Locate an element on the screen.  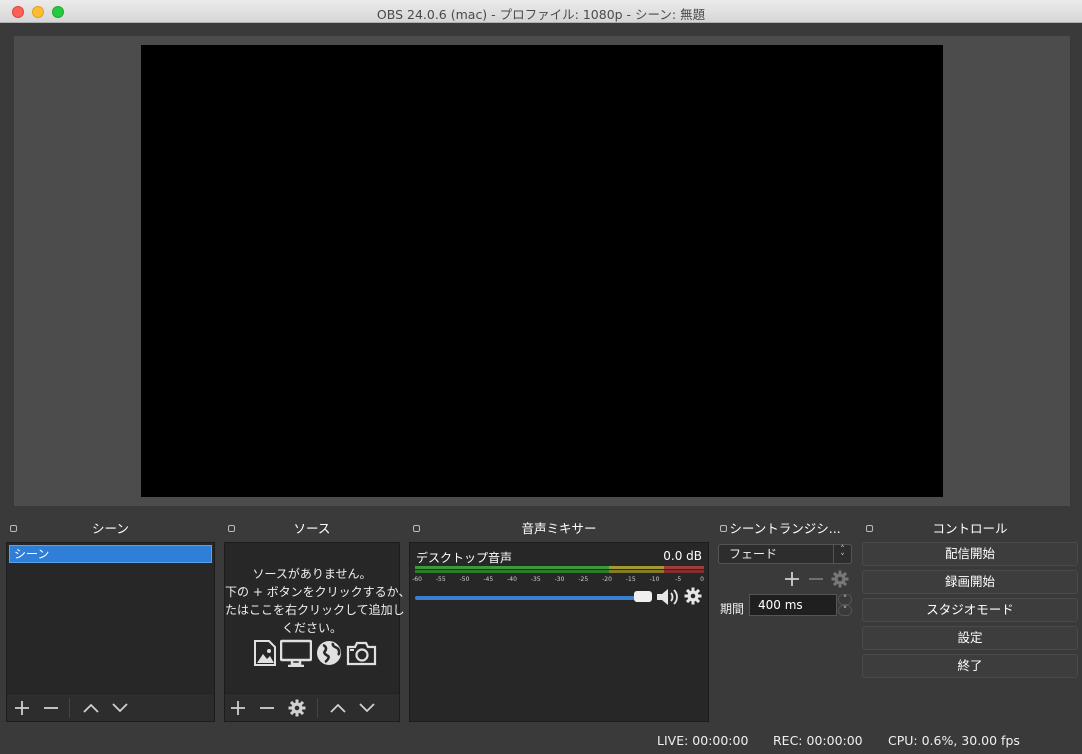
scene-transitions-panel: フェード ˄ ˅ 期間 400 ms ˄ ˅ is located at coordinates (785, 632).